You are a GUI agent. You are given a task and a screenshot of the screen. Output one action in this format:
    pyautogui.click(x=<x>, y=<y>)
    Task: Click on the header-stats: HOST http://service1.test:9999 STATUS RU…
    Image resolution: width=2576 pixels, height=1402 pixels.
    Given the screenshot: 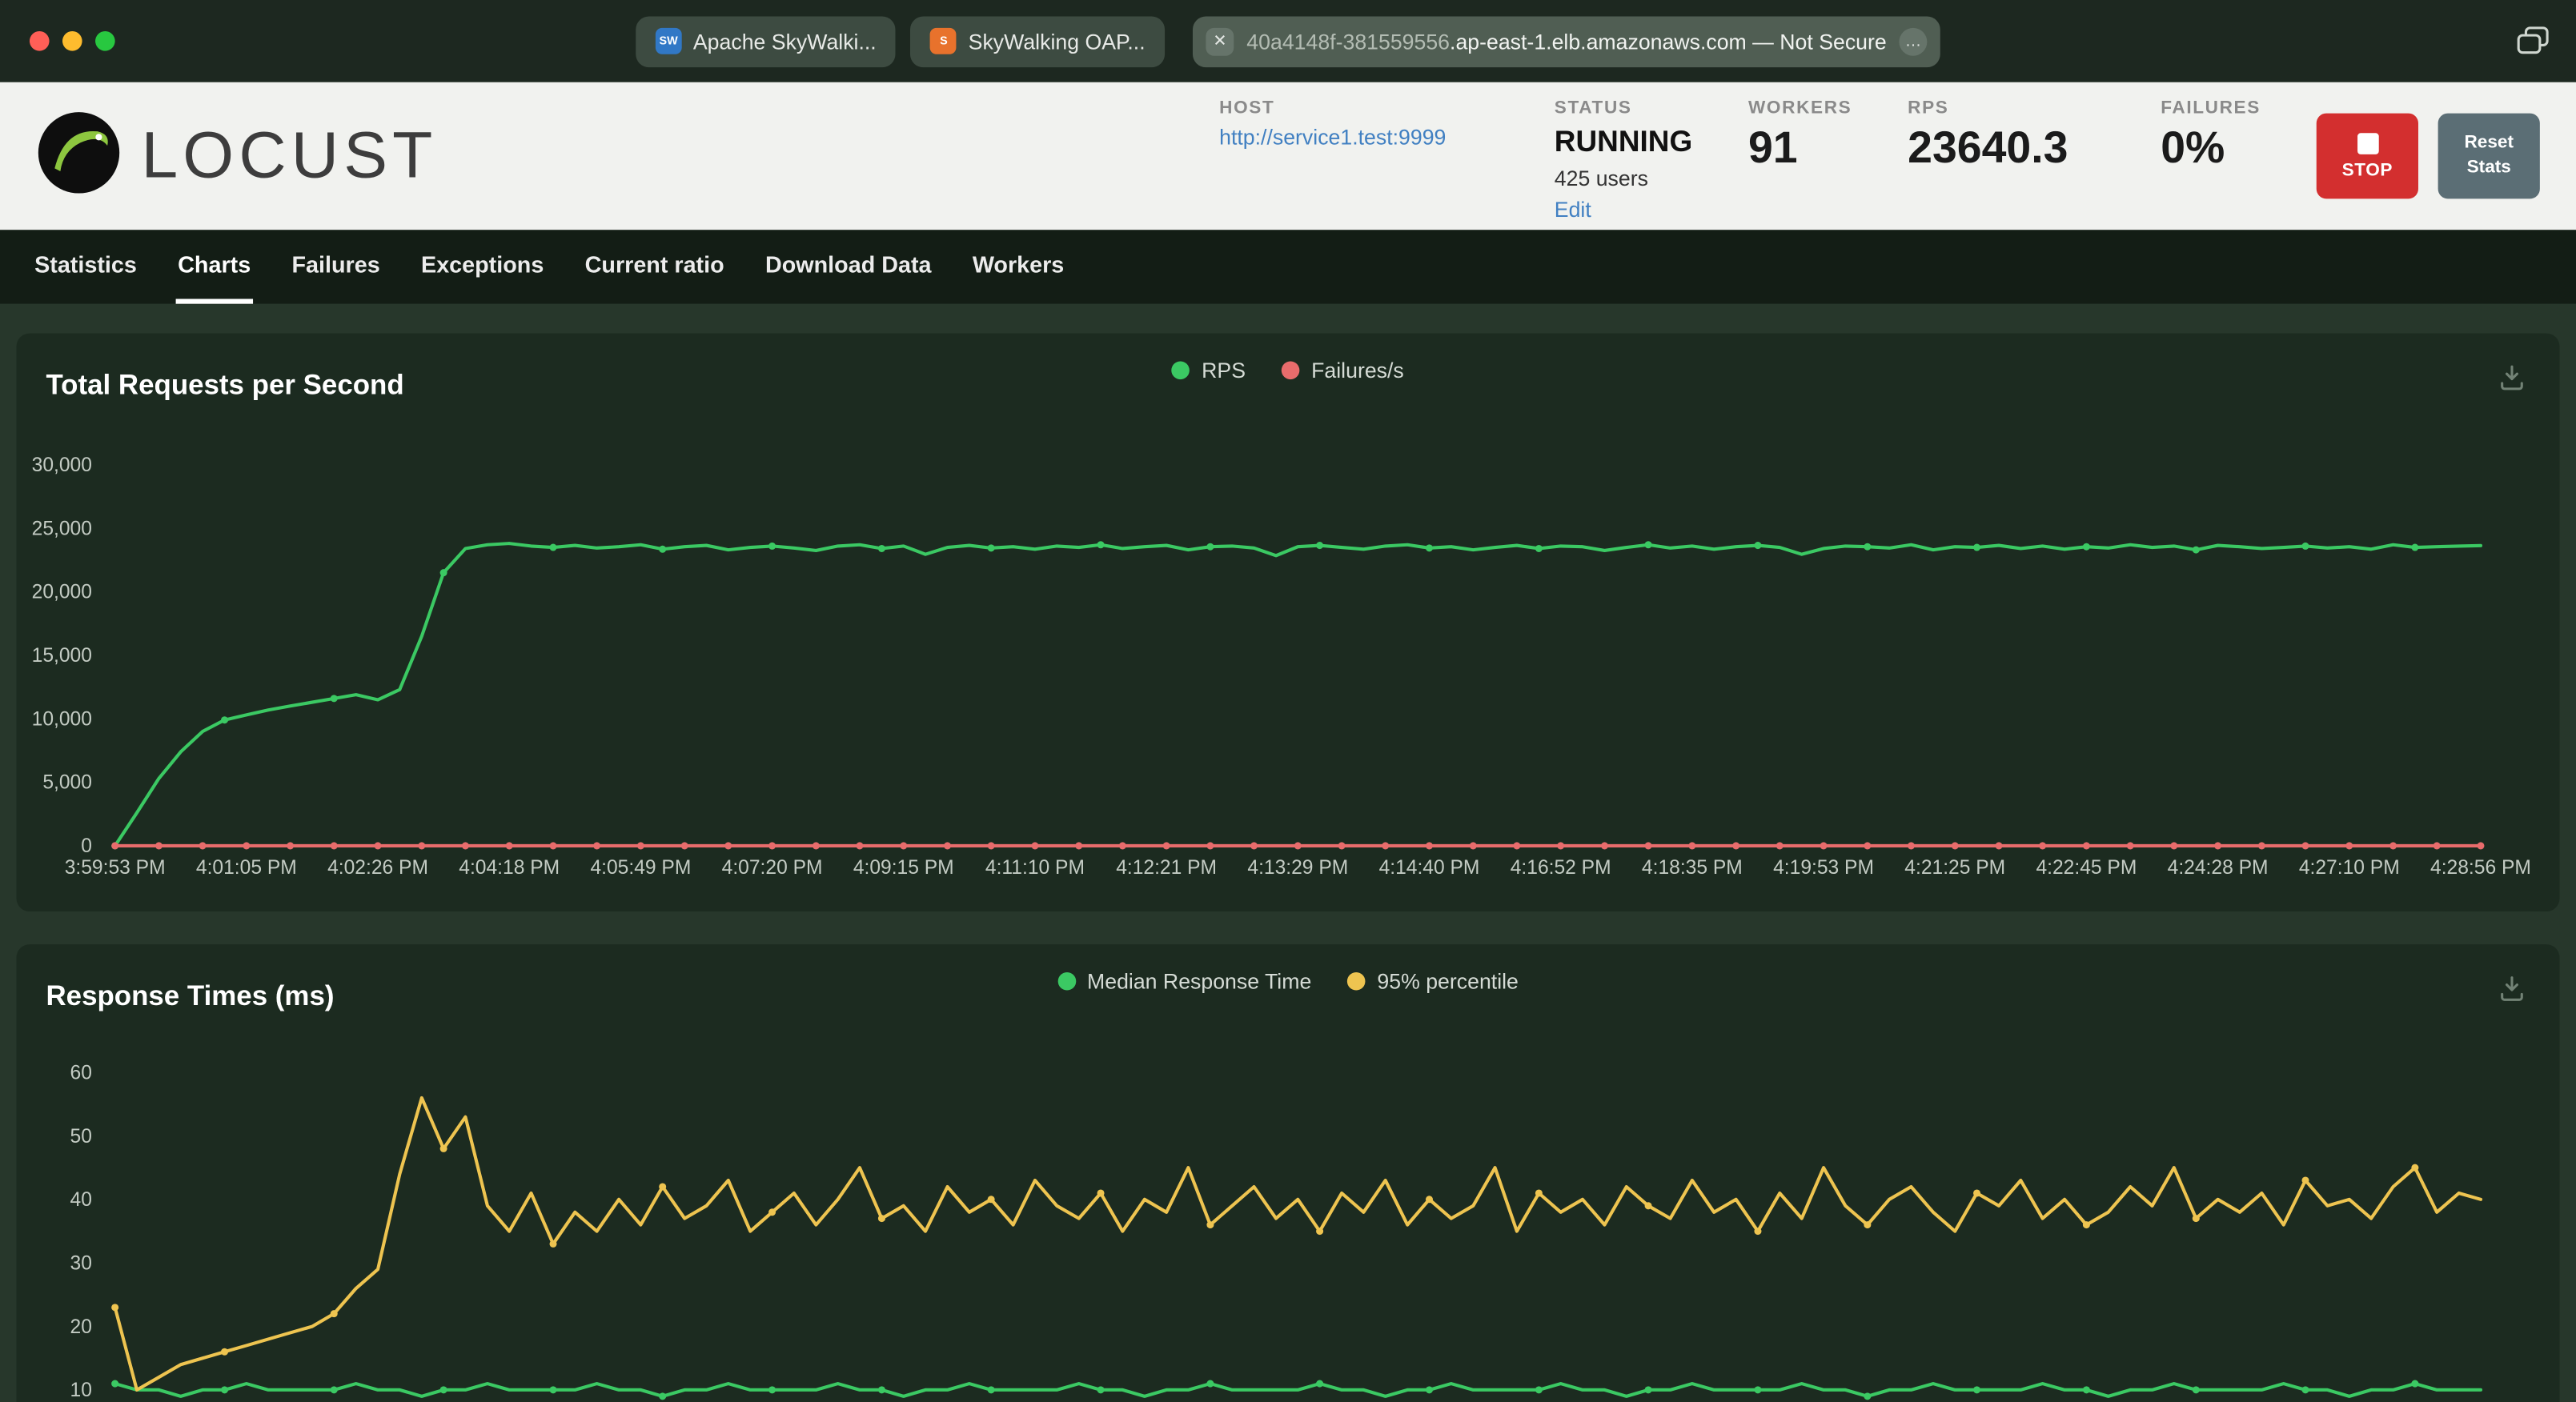 What is the action you would take?
    pyautogui.click(x=1740, y=156)
    